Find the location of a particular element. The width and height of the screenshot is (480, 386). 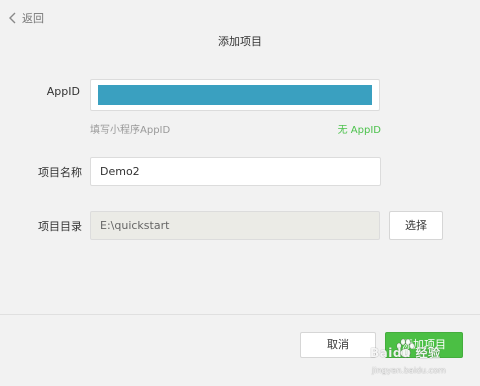

project-dir-label: 项目目录 is located at coordinates (60, 226).